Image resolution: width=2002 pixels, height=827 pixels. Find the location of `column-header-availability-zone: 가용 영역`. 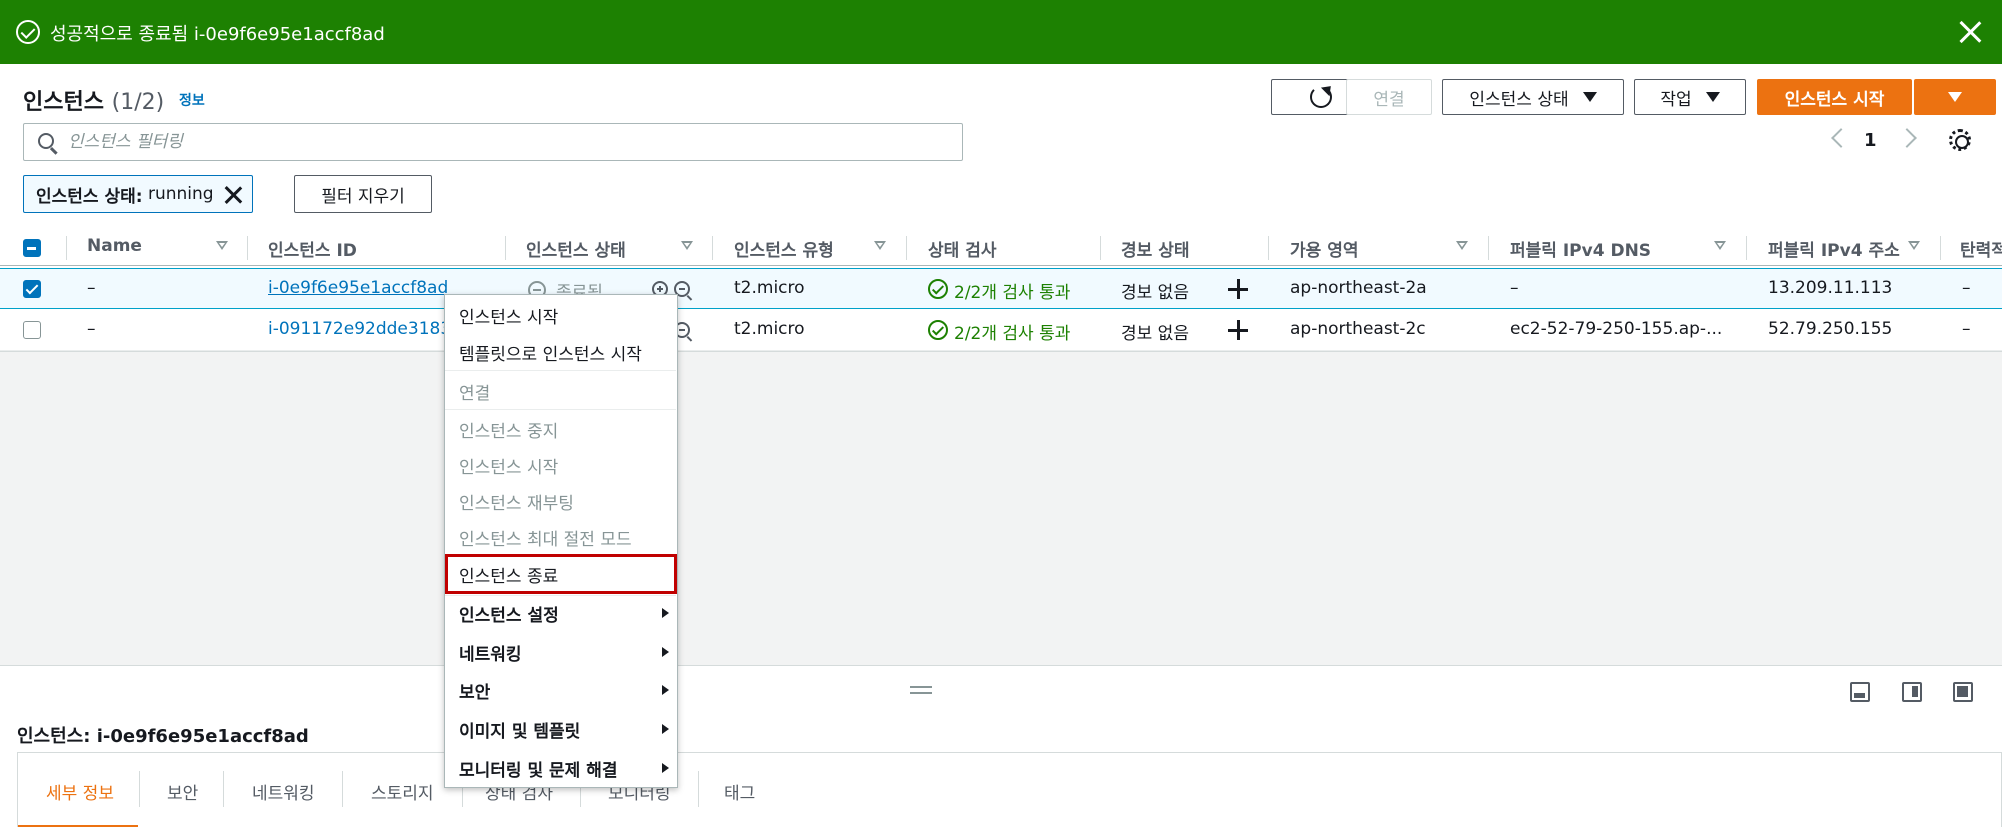

column-header-availability-zone: 가용 영역 is located at coordinates (1324, 248).